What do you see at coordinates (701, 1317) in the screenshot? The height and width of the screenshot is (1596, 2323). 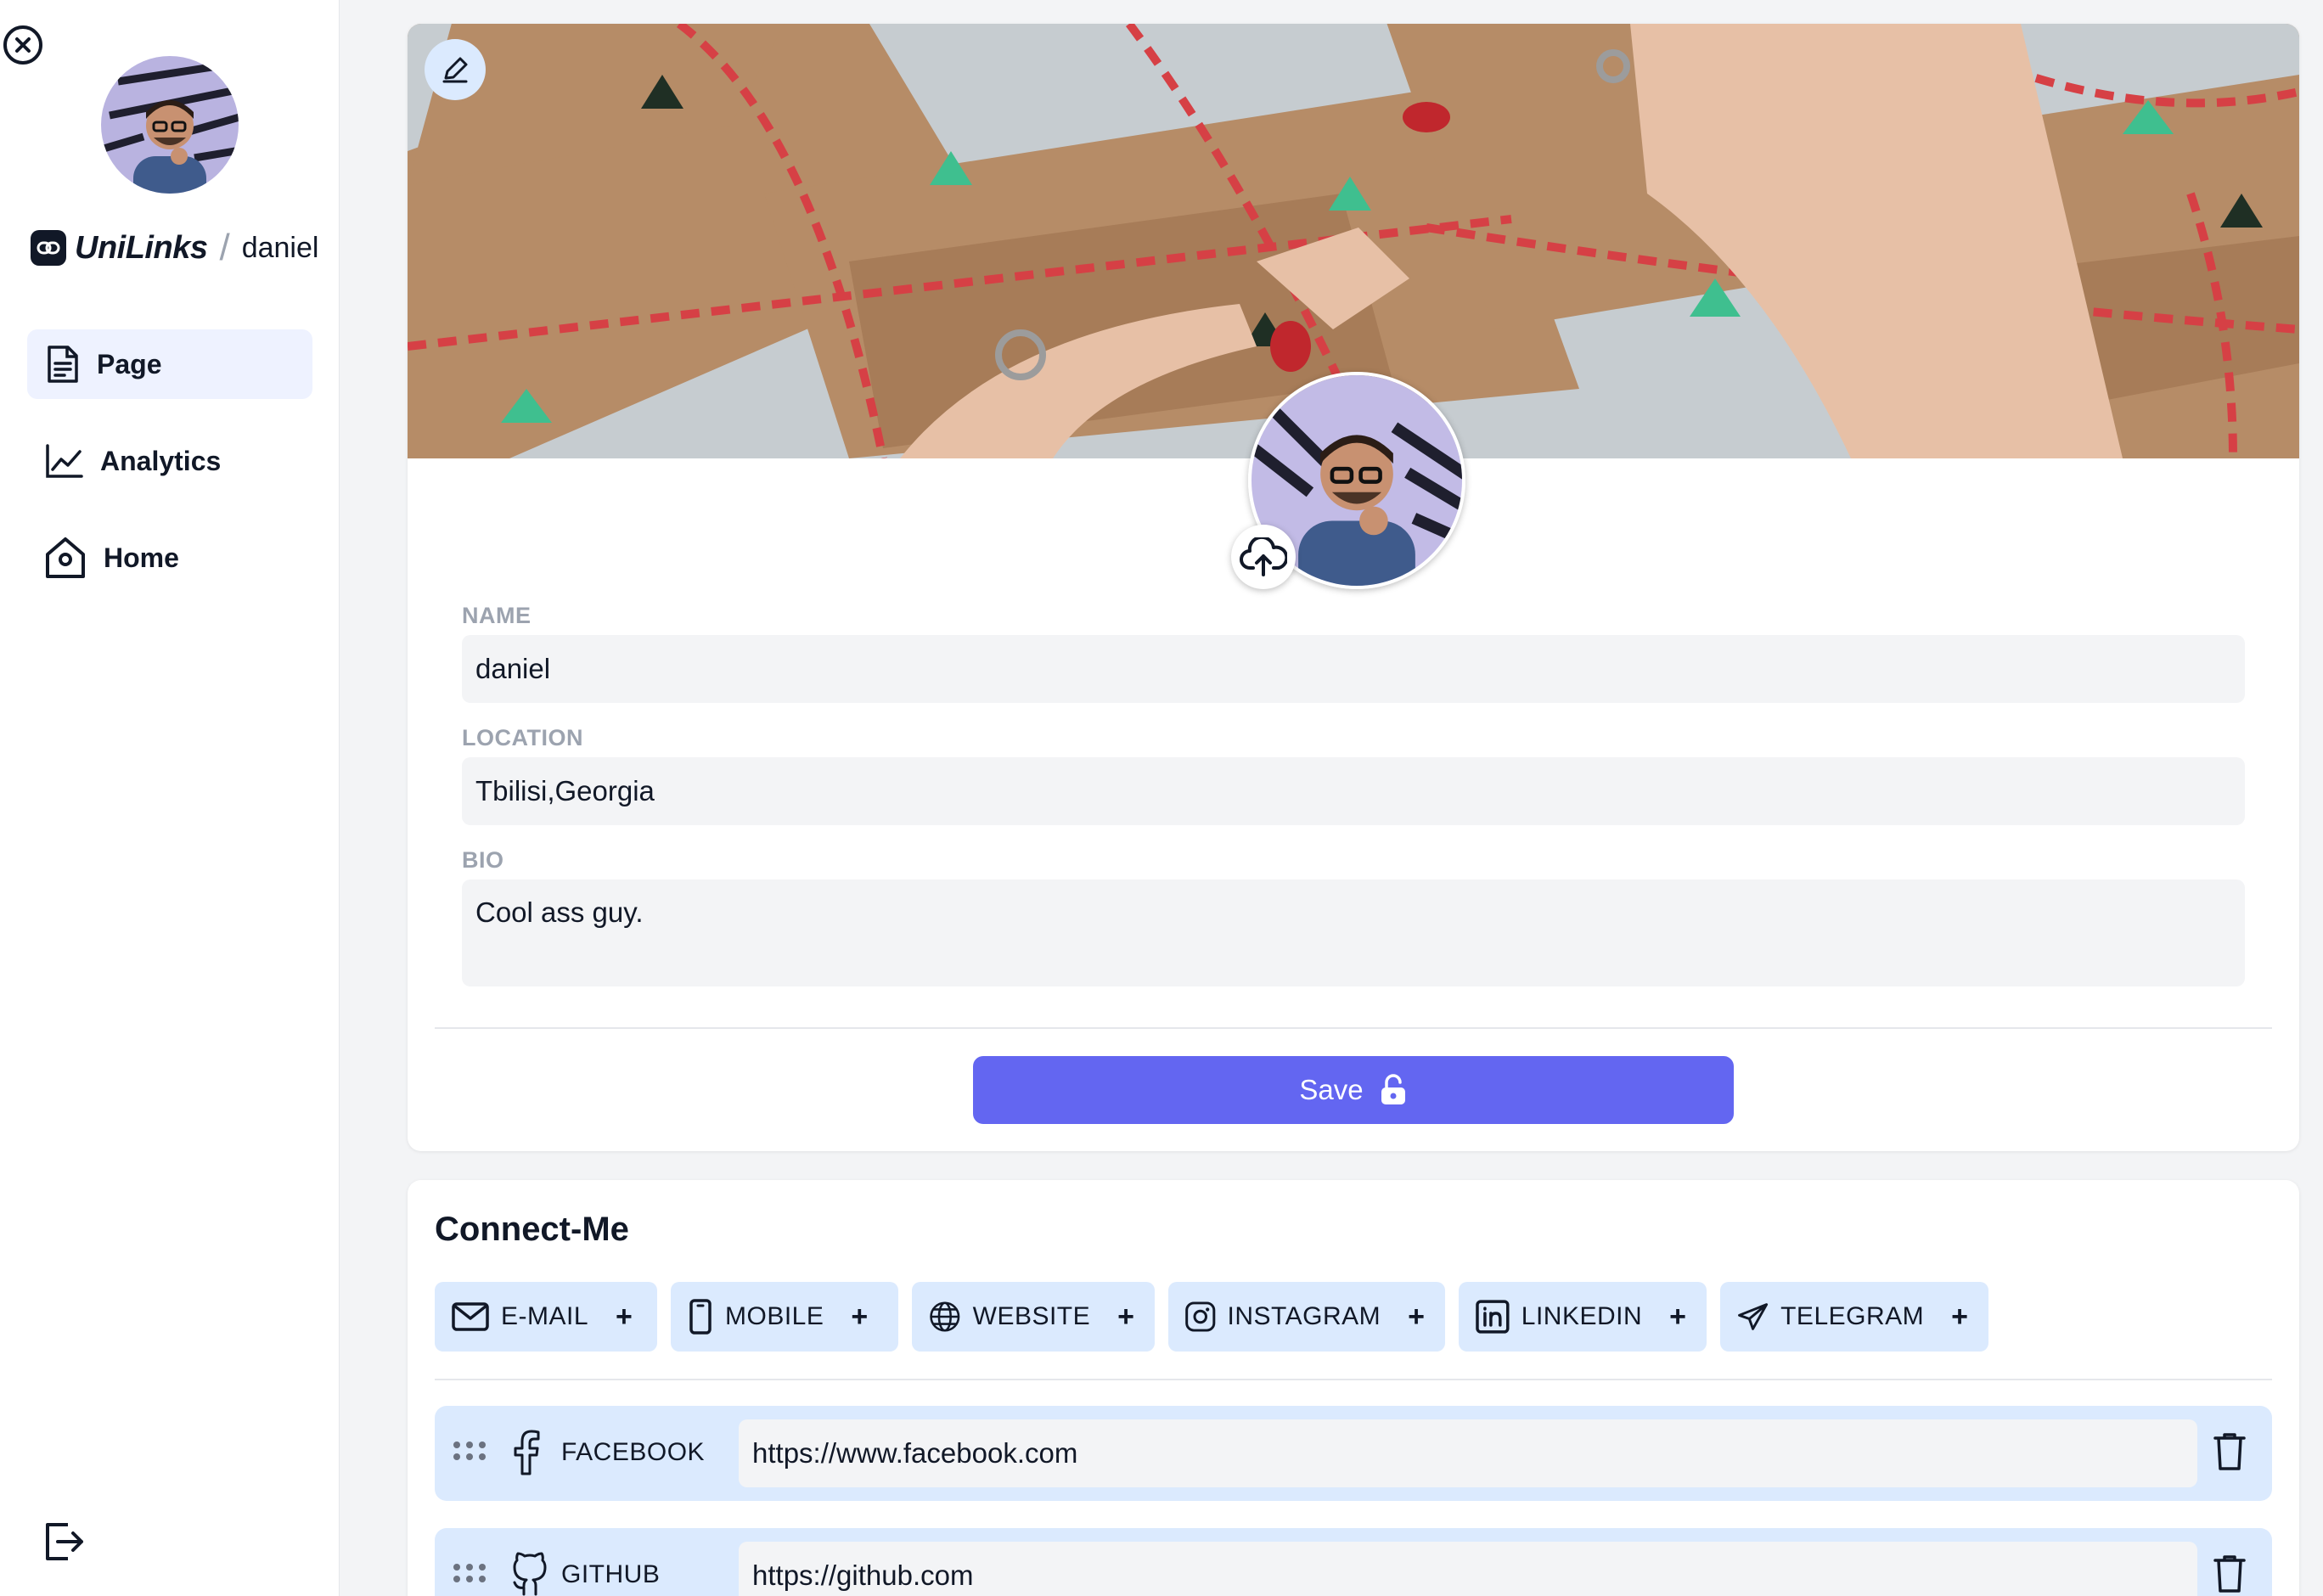 I see `mobile-icon` at bounding box center [701, 1317].